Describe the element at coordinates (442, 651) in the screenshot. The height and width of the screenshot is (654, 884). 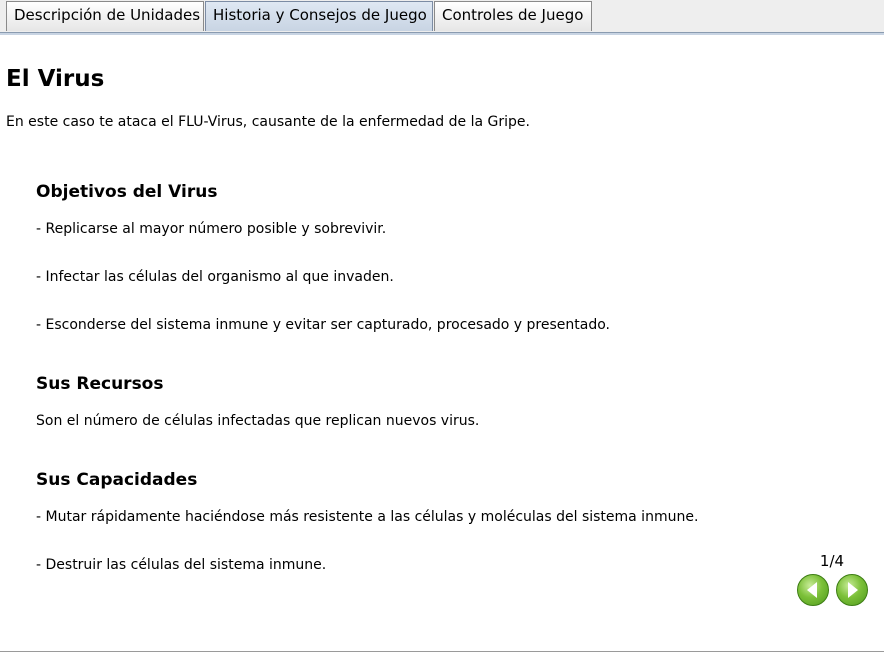
I see `bottom-divider` at that location.